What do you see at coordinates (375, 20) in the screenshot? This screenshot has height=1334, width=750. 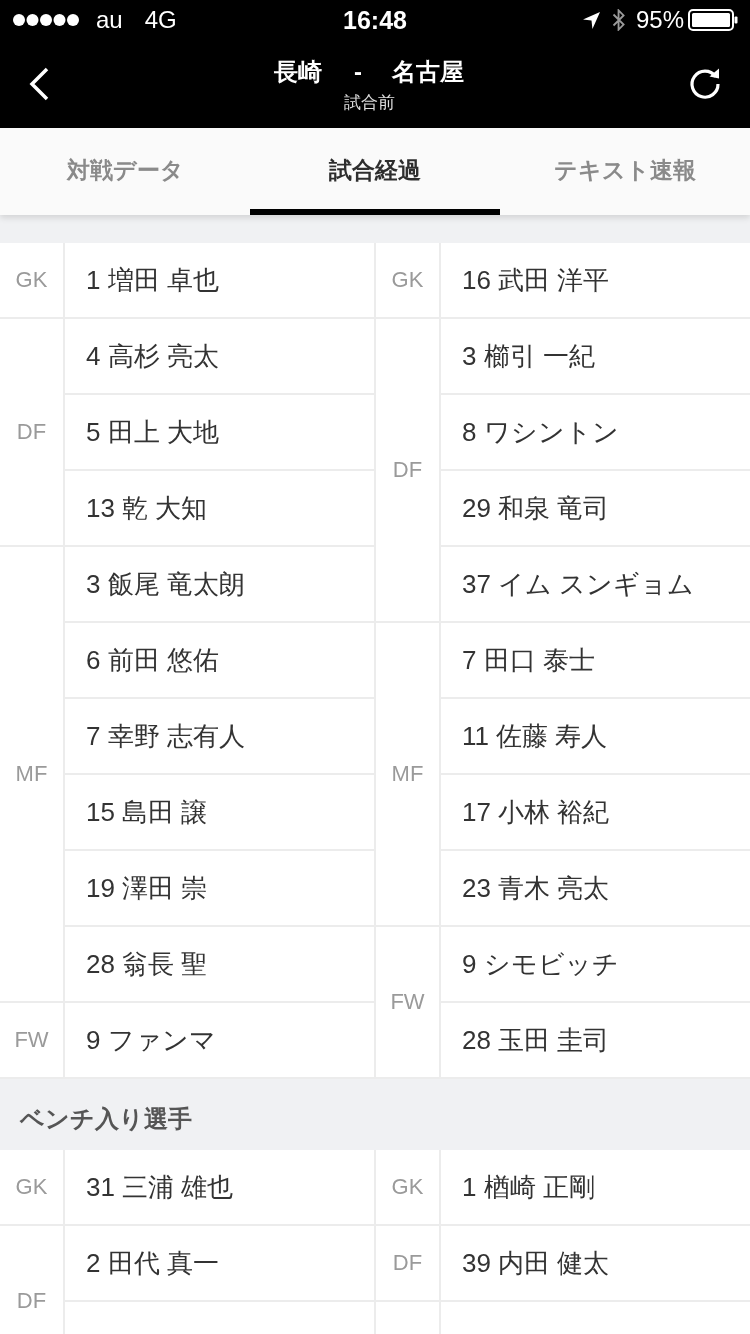 I see `status-time: 16:48` at bounding box center [375, 20].